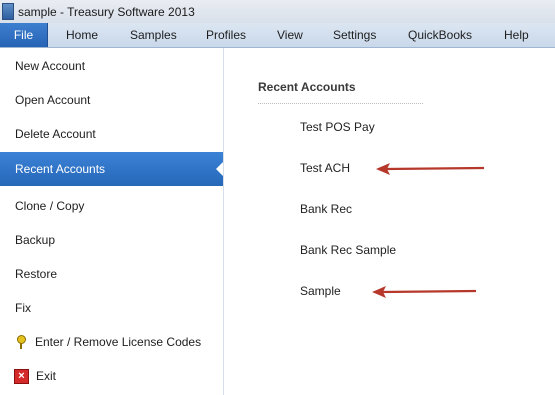  Describe the element at coordinates (106, 11) in the screenshot. I see `window-title: sample - Treasury Software 2013` at that location.